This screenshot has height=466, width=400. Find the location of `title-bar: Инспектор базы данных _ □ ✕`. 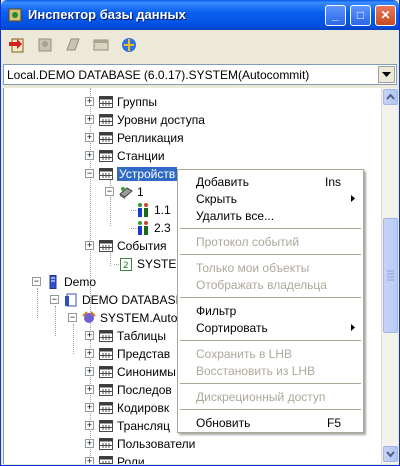

title-bar: Инспектор базы данных _ □ ✕ is located at coordinates (200, 15).